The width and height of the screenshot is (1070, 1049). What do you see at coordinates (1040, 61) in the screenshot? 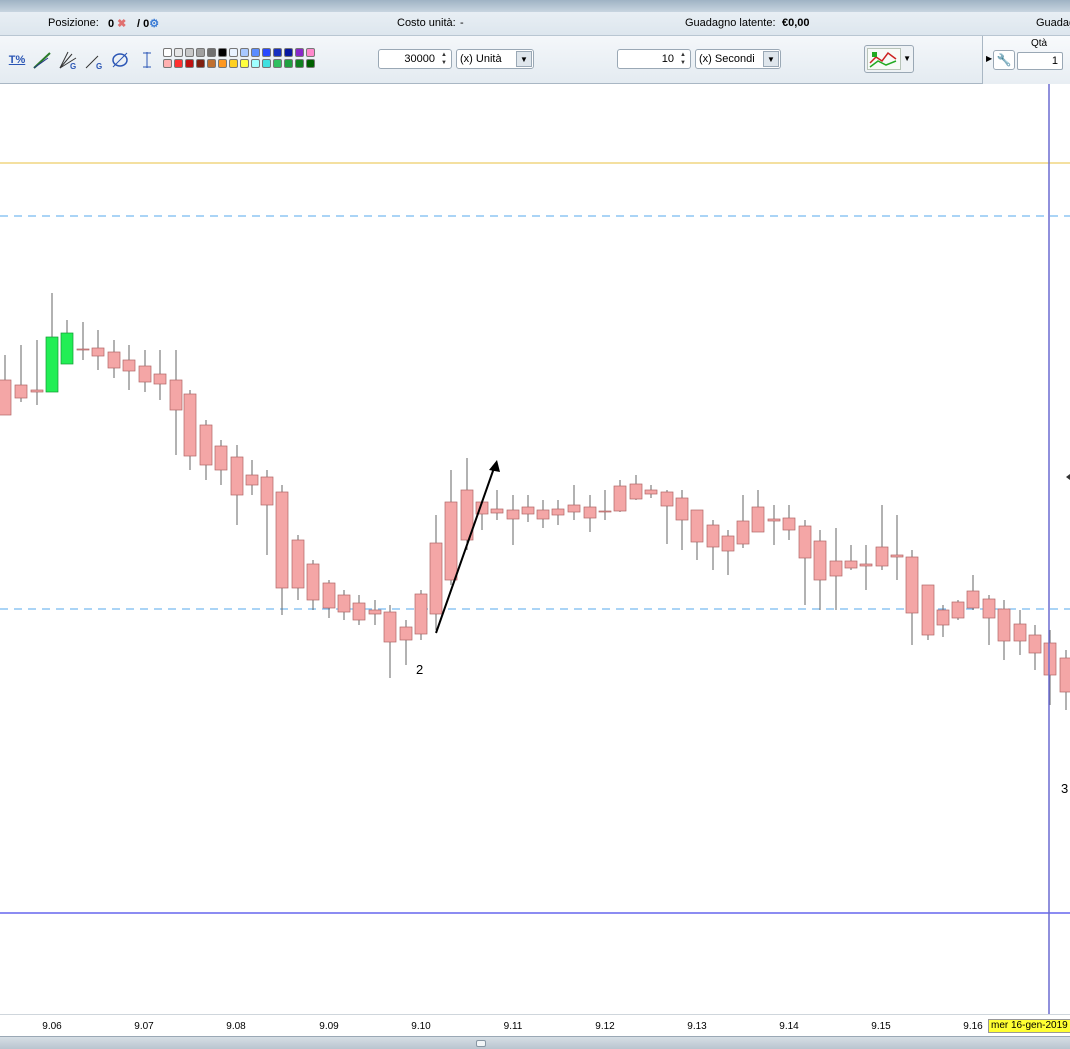
I see `qty-input: 1` at bounding box center [1040, 61].